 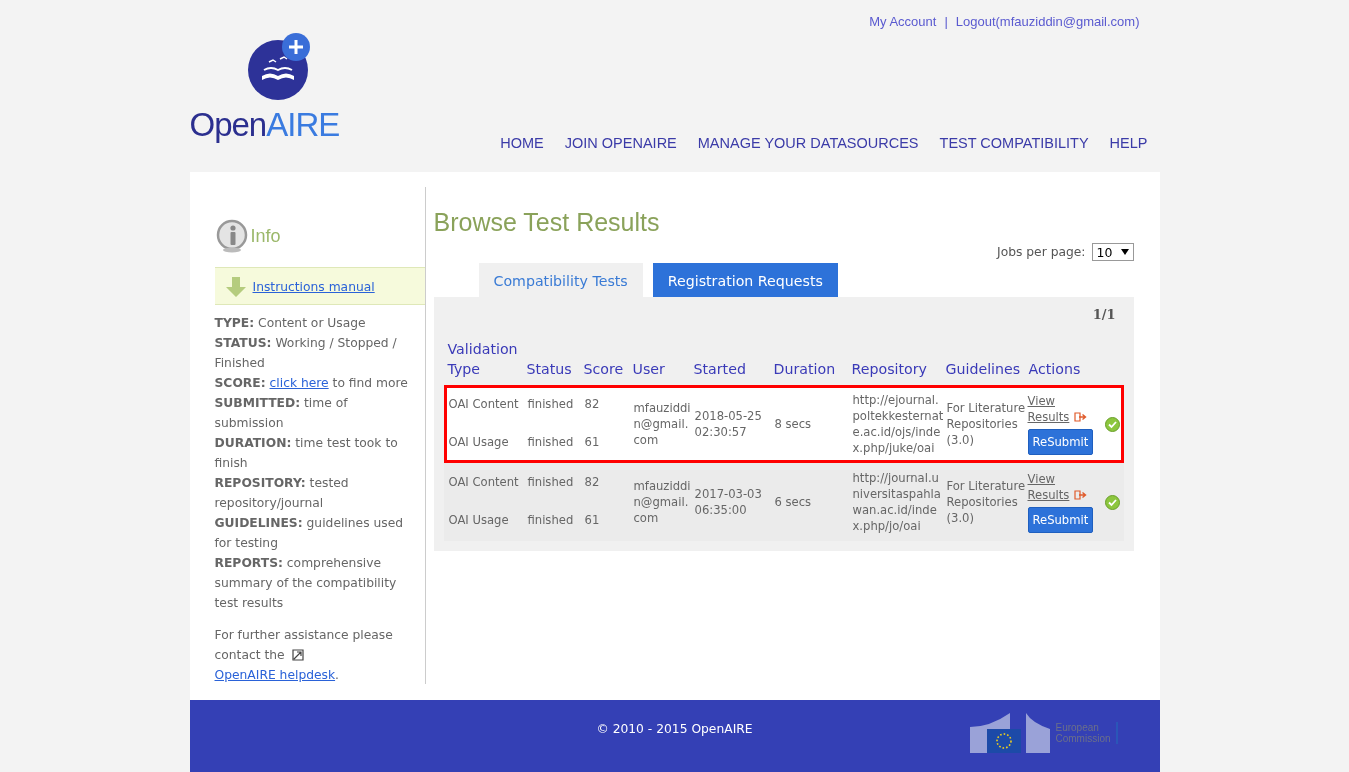 I want to click on column-header: Started, so click(x=719, y=369).